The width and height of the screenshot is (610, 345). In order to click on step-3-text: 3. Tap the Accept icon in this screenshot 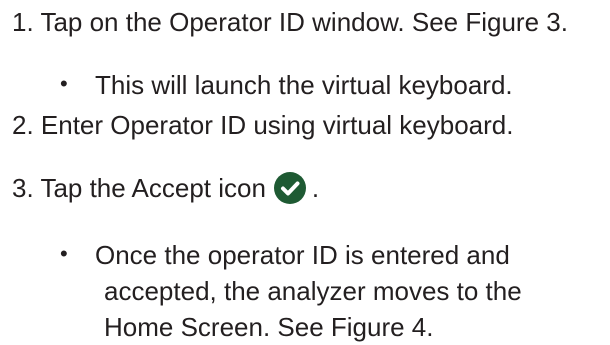, I will do `click(139, 188)`.